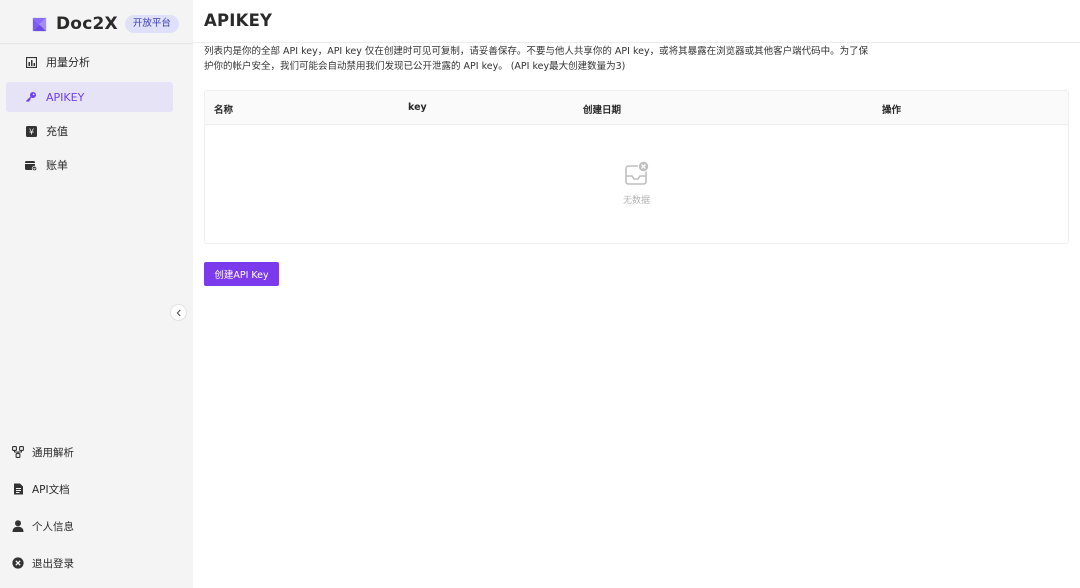  I want to click on sidebar-item-usage: 用量分析, so click(89, 62).